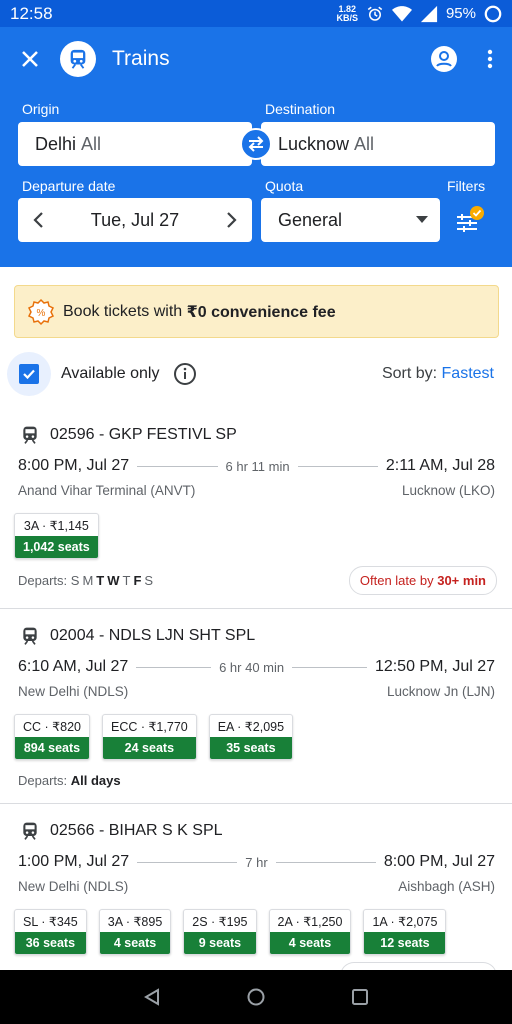 This screenshot has height=1024, width=512. Describe the element at coordinates (471, 220) in the screenshot. I see `filters-button` at that location.